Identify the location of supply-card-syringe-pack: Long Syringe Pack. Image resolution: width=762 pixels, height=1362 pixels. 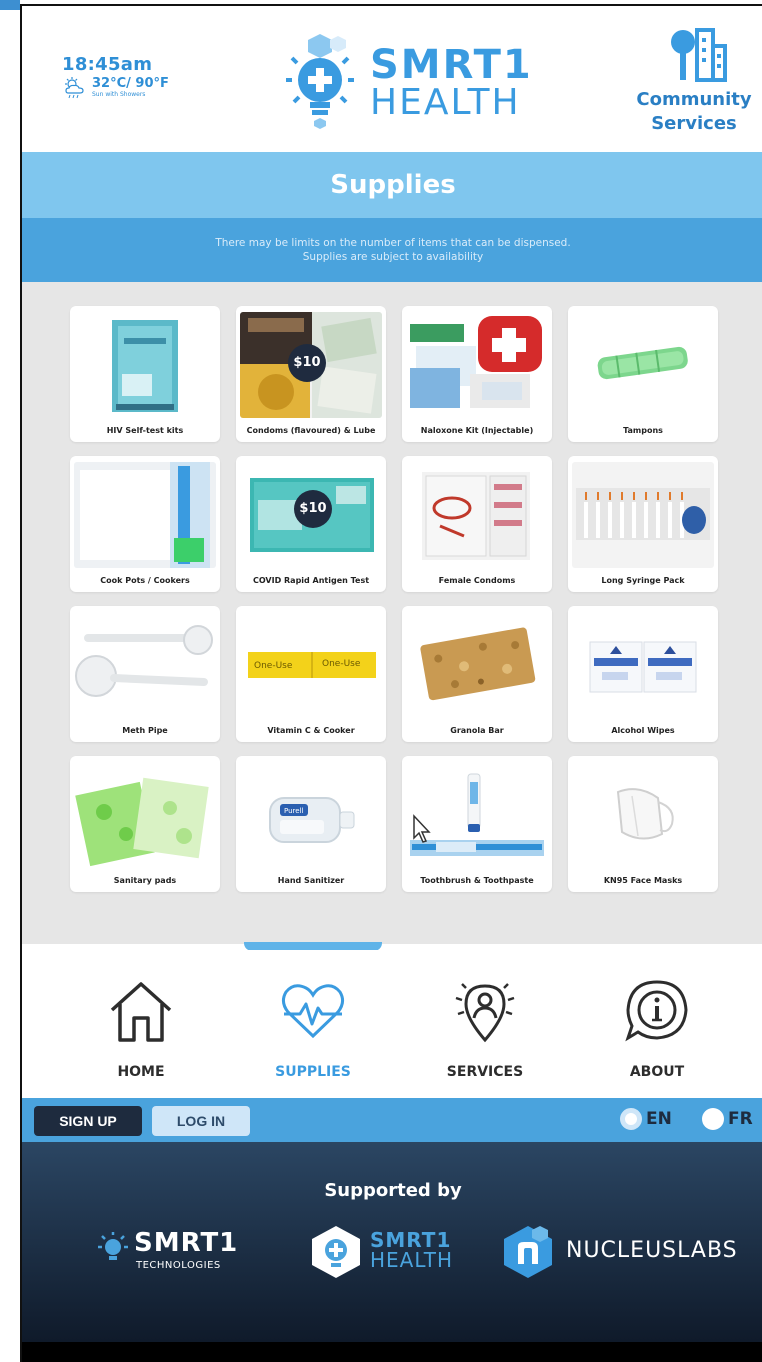
(643, 524).